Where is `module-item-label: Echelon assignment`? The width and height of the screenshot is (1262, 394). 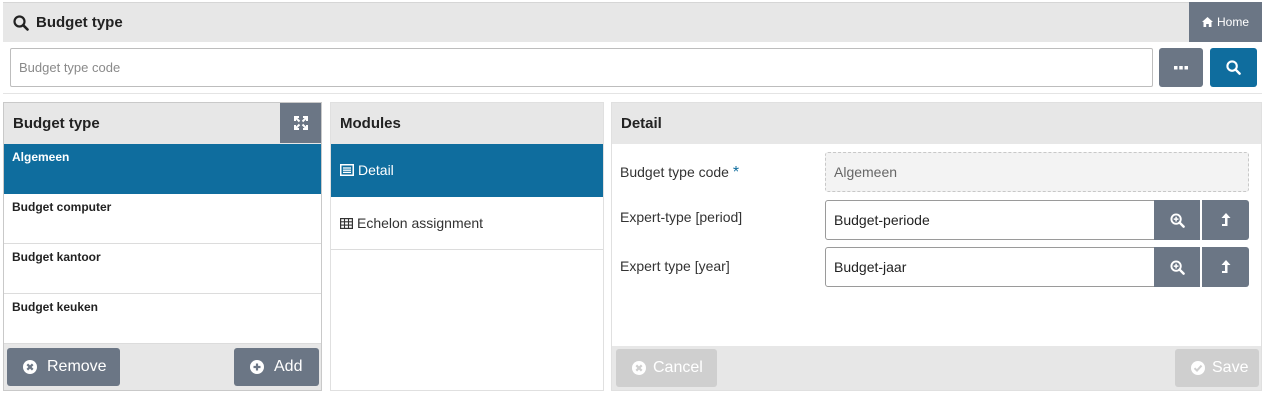
module-item-label: Echelon assignment is located at coordinates (420, 223).